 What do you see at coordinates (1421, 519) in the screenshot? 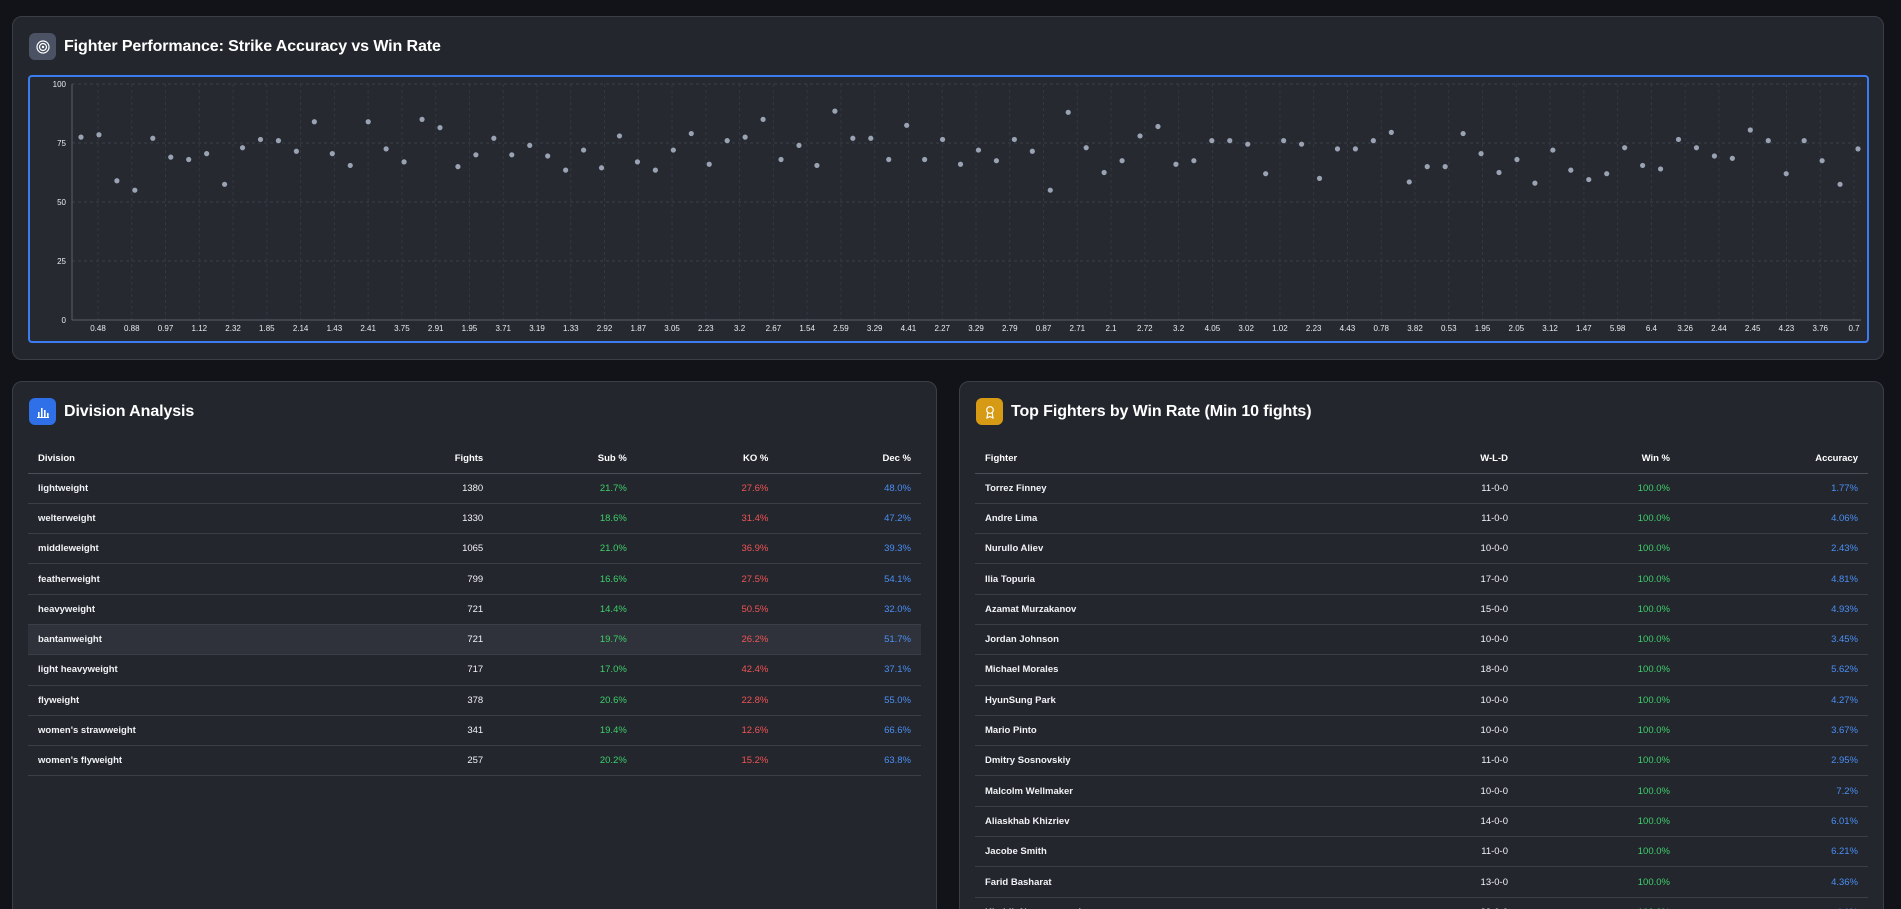
I see `table-row: Andre Lima 11-0-0 100.0% 4.06%` at bounding box center [1421, 519].